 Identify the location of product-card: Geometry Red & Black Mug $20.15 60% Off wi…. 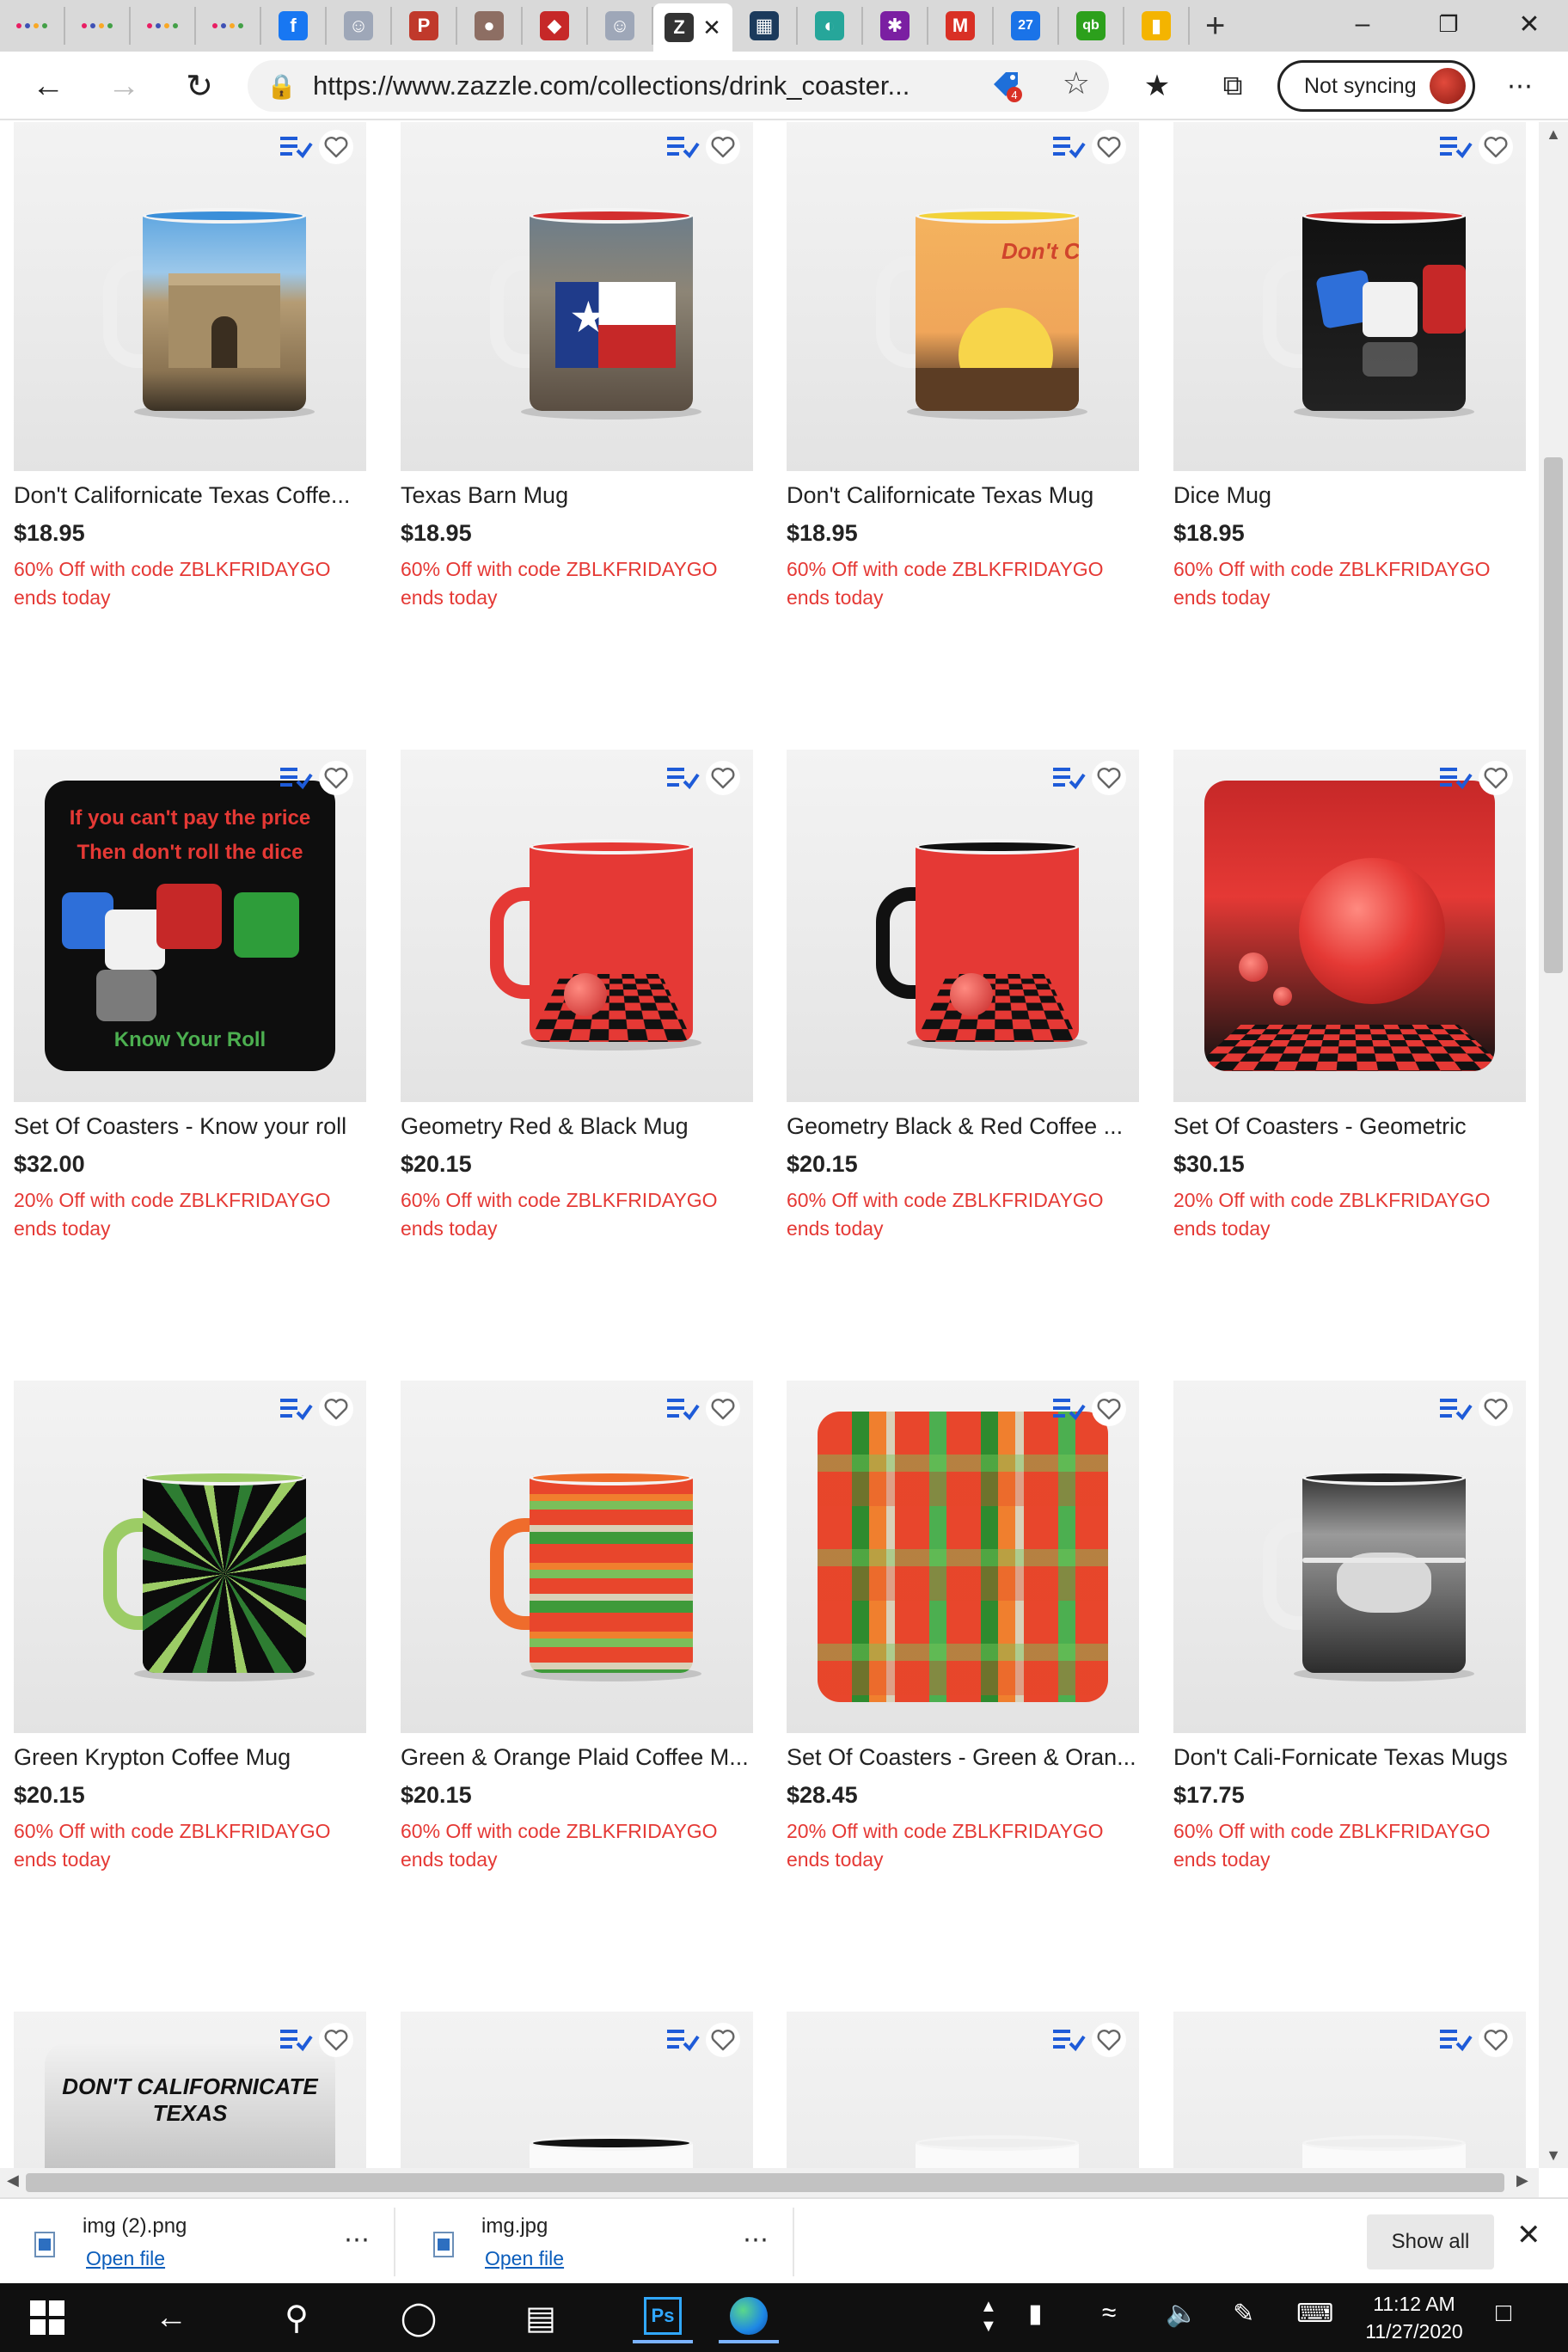
(577, 997).